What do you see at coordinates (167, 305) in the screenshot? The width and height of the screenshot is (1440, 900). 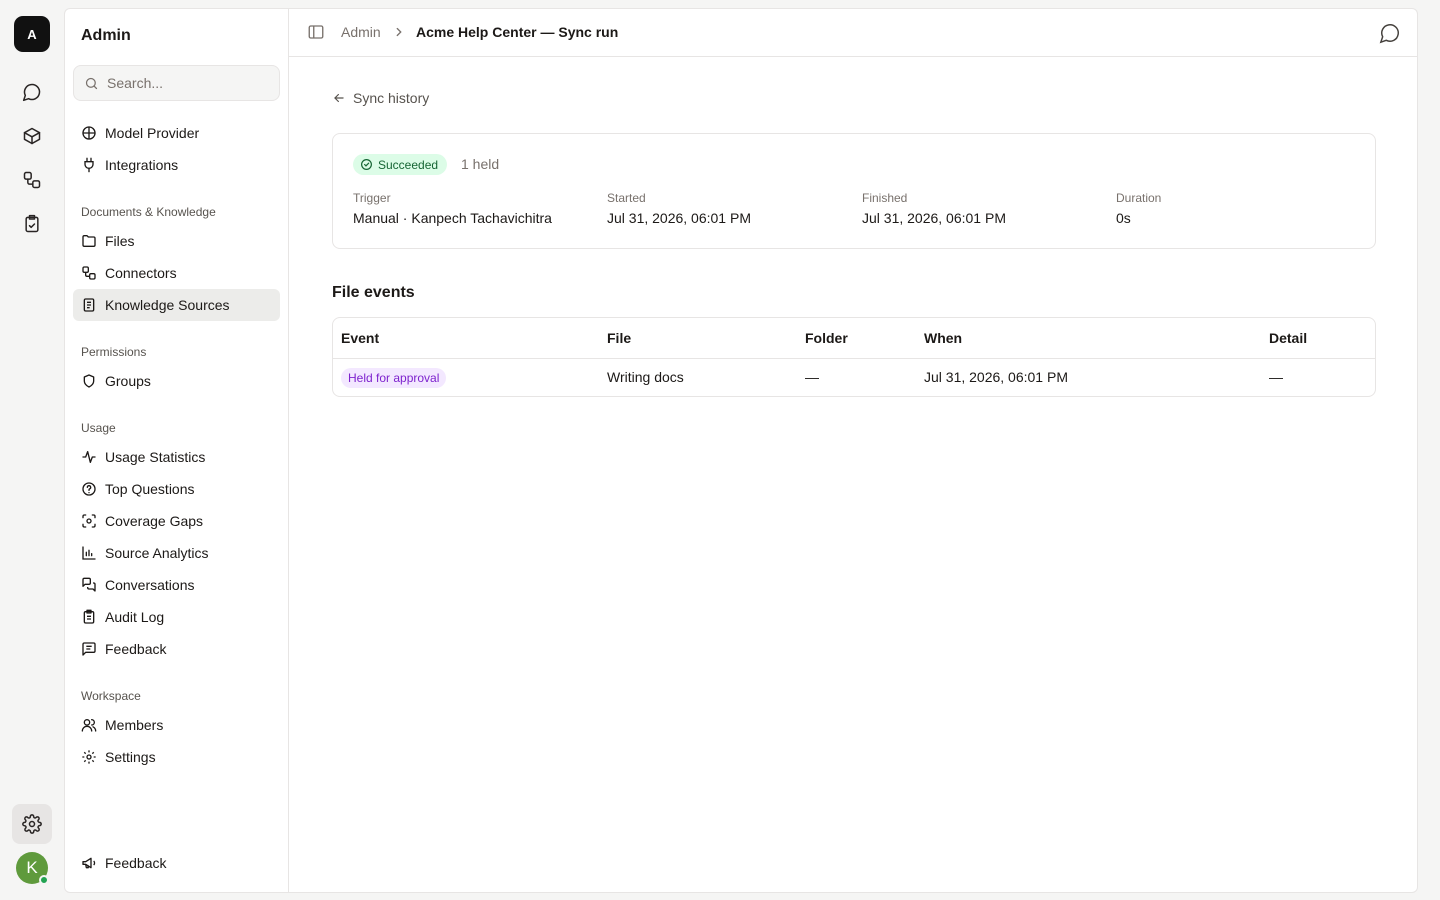 I see `sidebar-item-label: Knowledge Sources` at bounding box center [167, 305].